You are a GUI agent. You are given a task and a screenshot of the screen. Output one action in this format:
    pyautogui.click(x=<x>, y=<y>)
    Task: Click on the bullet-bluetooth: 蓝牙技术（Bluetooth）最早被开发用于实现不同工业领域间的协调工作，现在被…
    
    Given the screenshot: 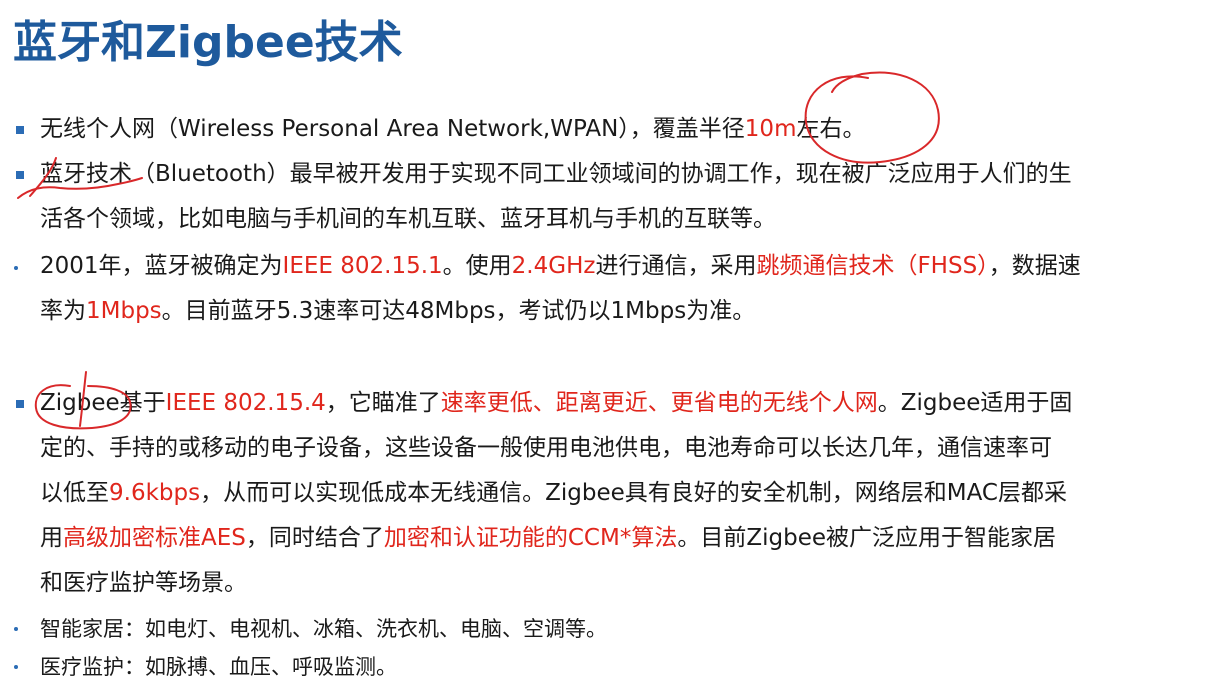 What is the action you would take?
    pyautogui.click(x=598, y=197)
    